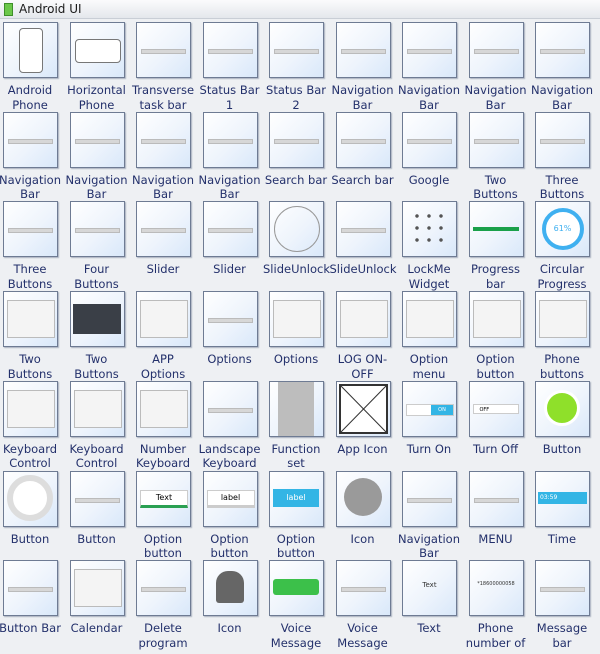 This screenshot has height=654, width=600. I want to click on shape-item: Text Option button, so click(169, 515).